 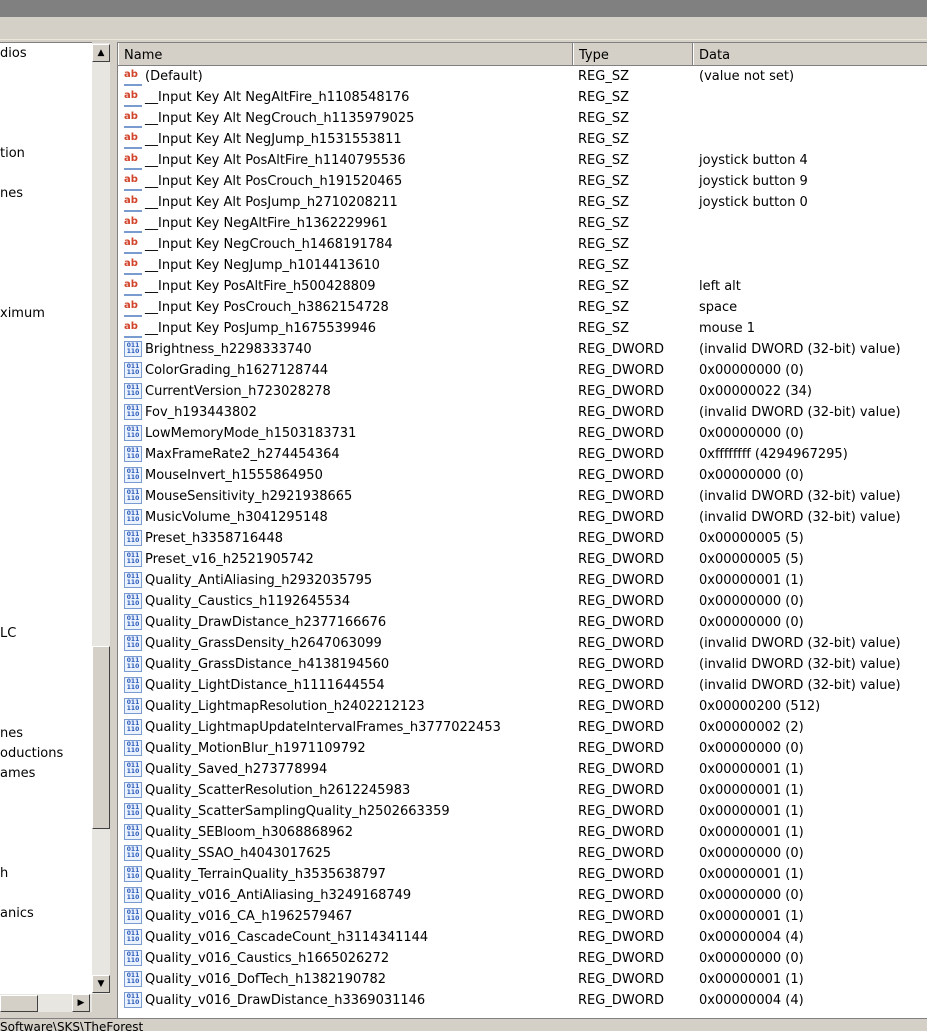 What do you see at coordinates (81, 1003) in the screenshot?
I see `scroll-right-arrow-icon: ▶` at bounding box center [81, 1003].